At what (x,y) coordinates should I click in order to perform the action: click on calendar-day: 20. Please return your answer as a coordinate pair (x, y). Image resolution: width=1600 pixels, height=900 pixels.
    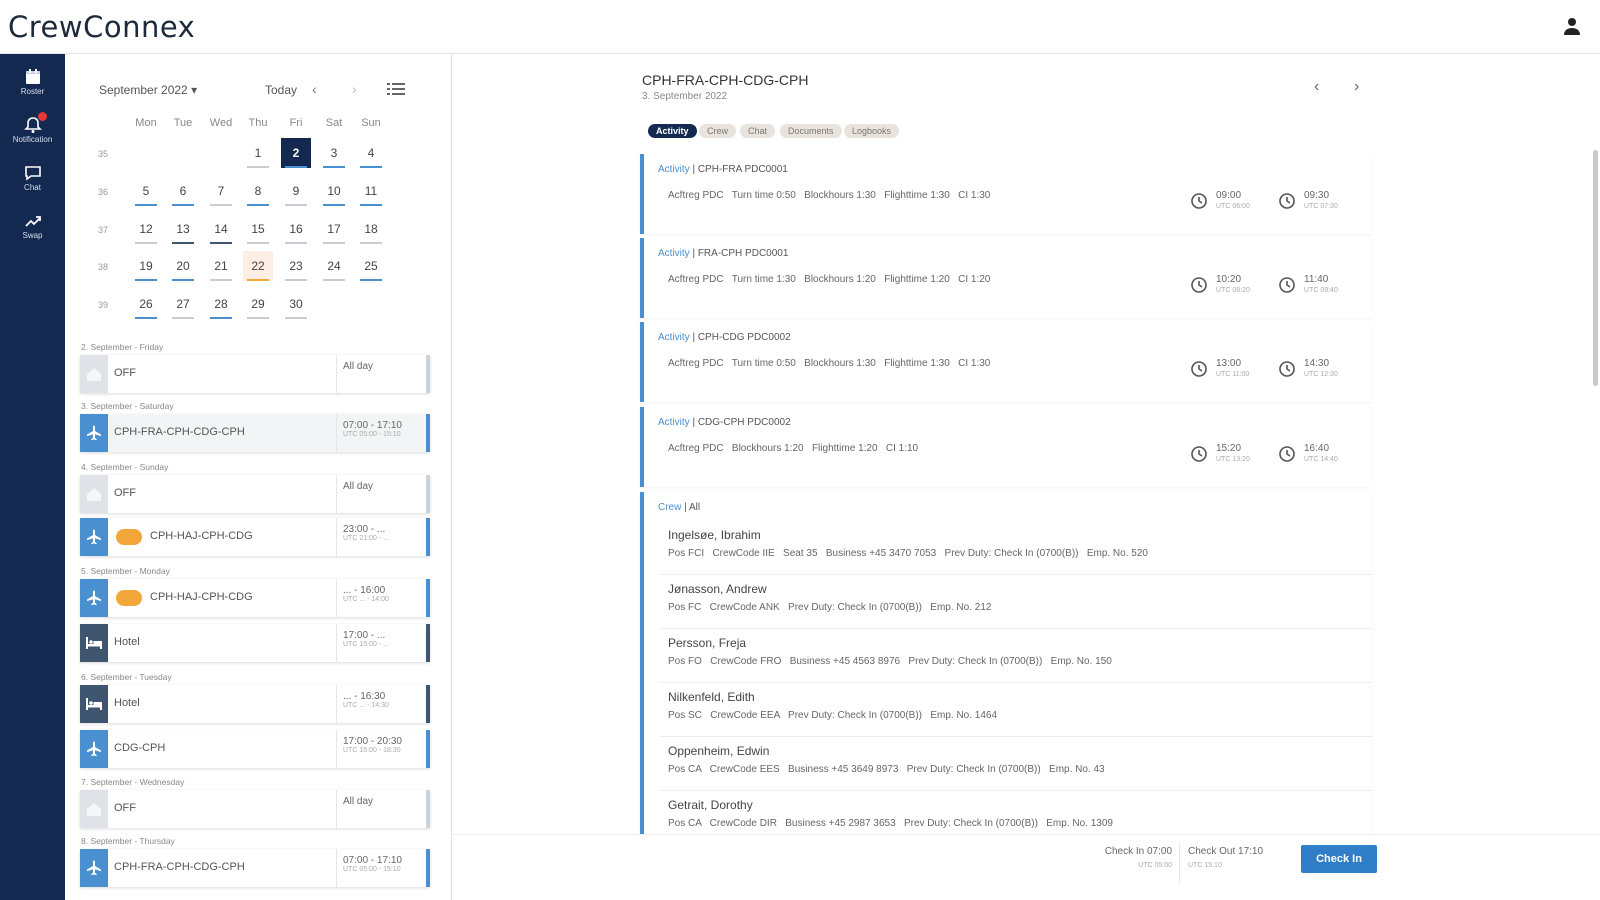
    Looking at the image, I should click on (183, 266).